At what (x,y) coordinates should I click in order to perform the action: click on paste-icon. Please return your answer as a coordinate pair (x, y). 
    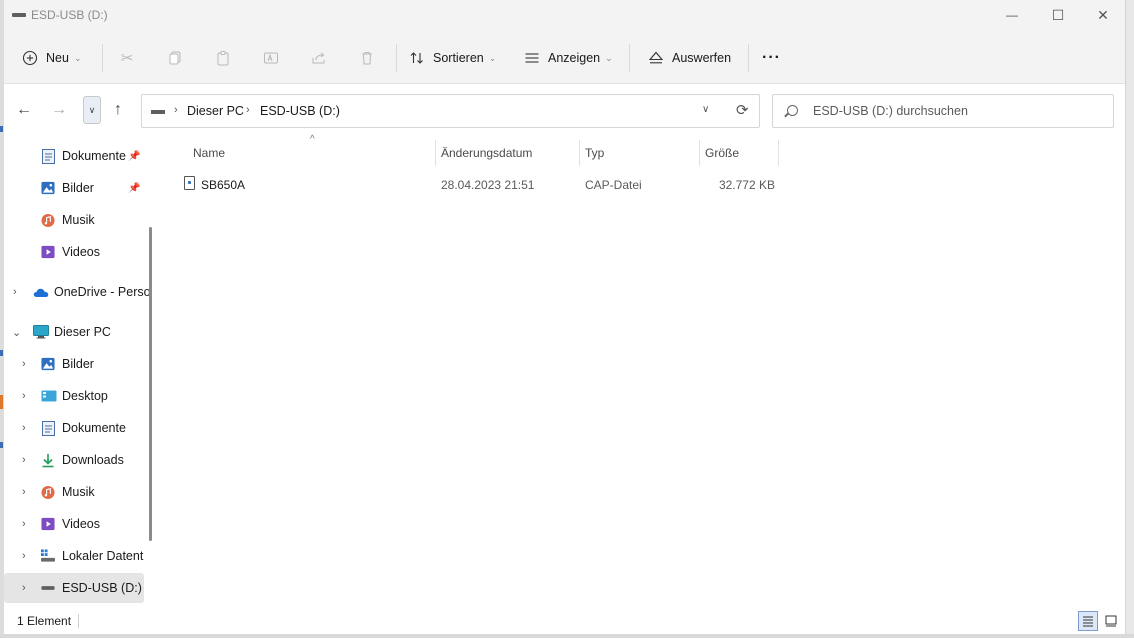
    Looking at the image, I should click on (223, 58).